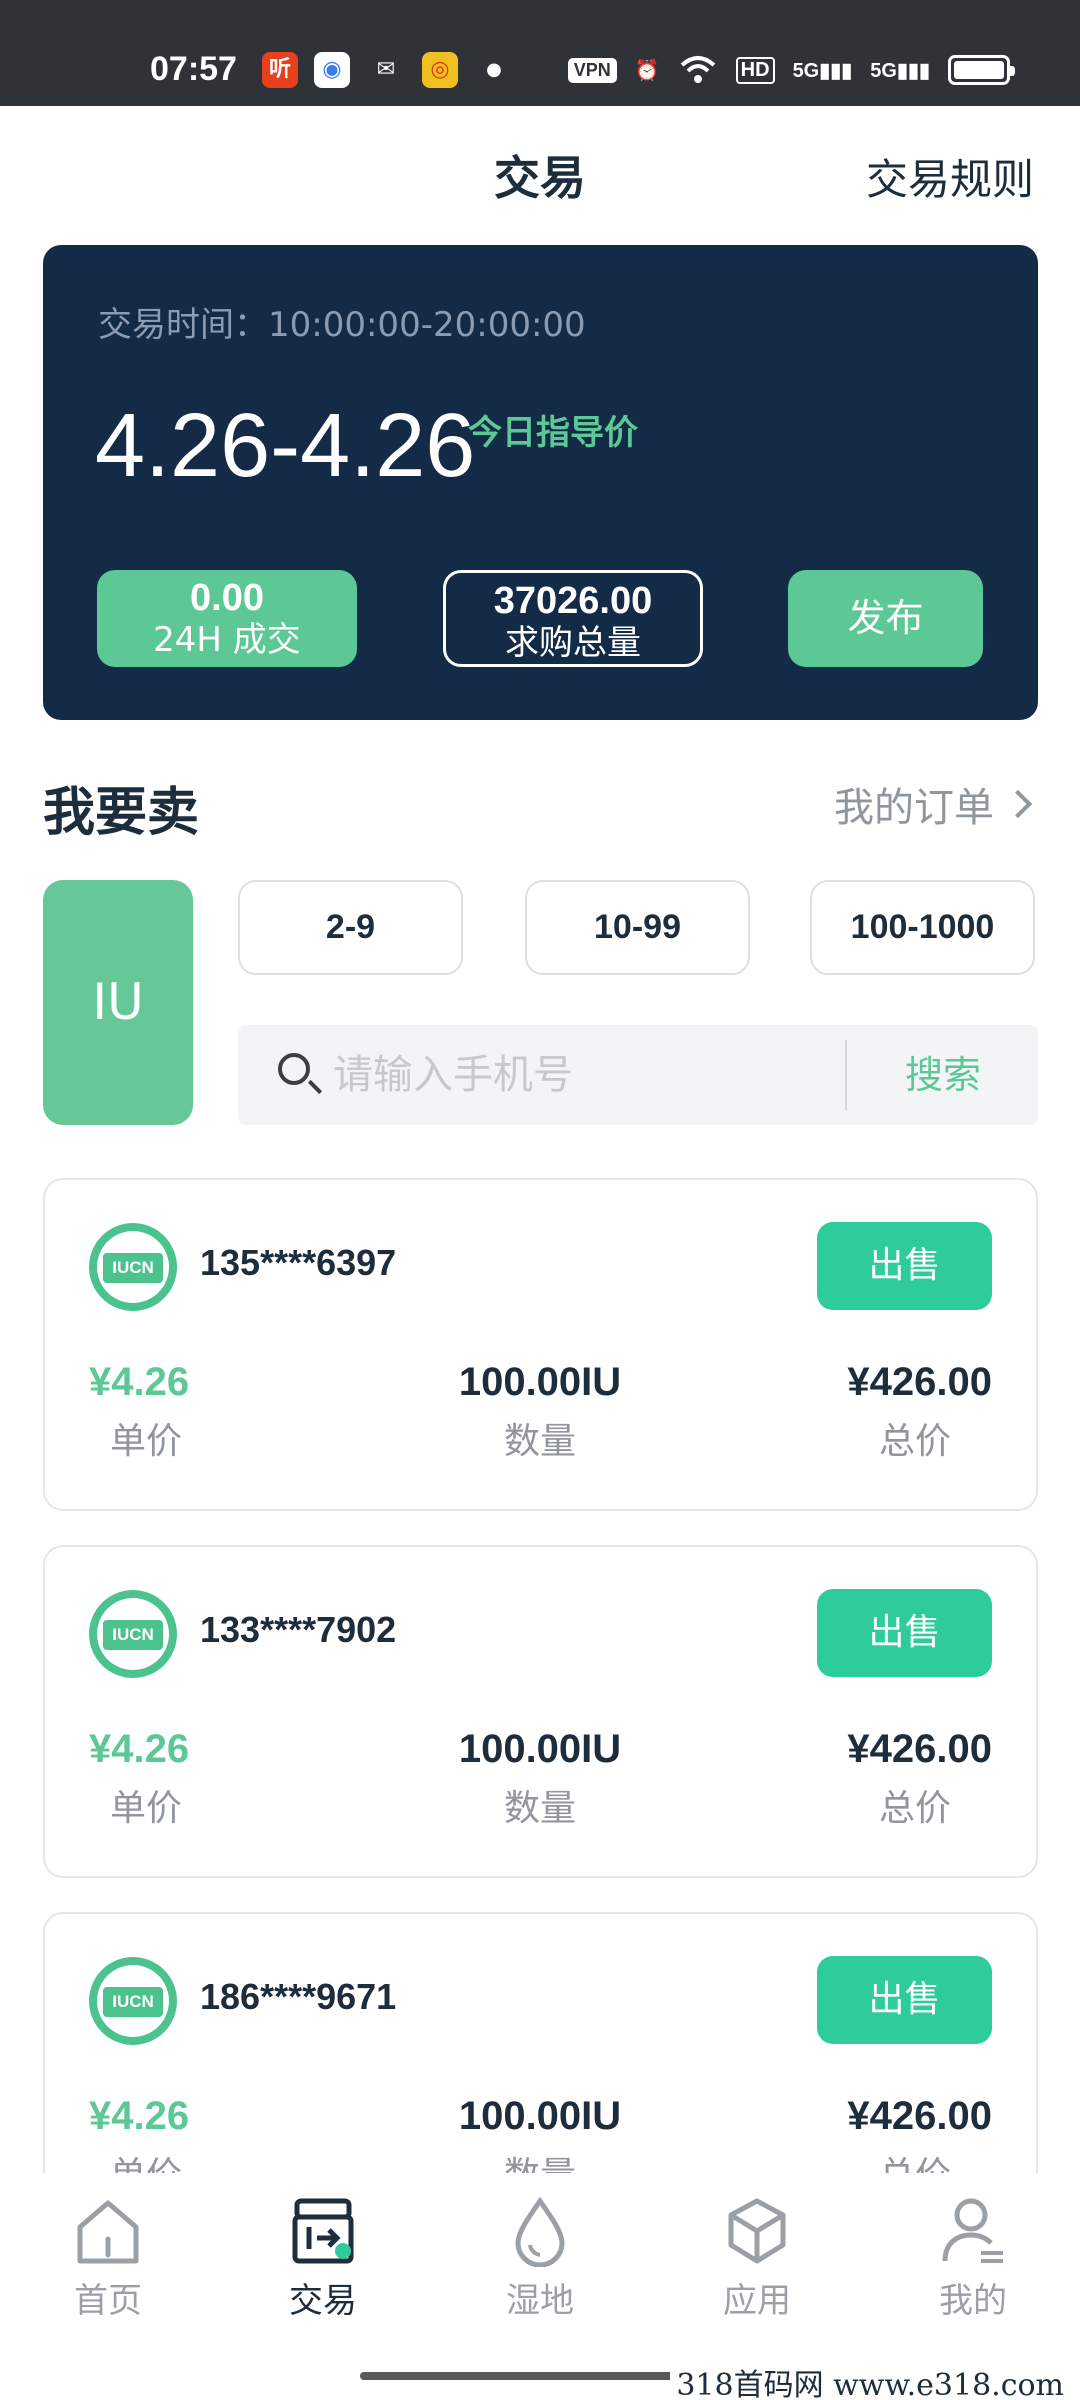  I want to click on demand-total-badge: 37026.00 求购总量, so click(573, 618).